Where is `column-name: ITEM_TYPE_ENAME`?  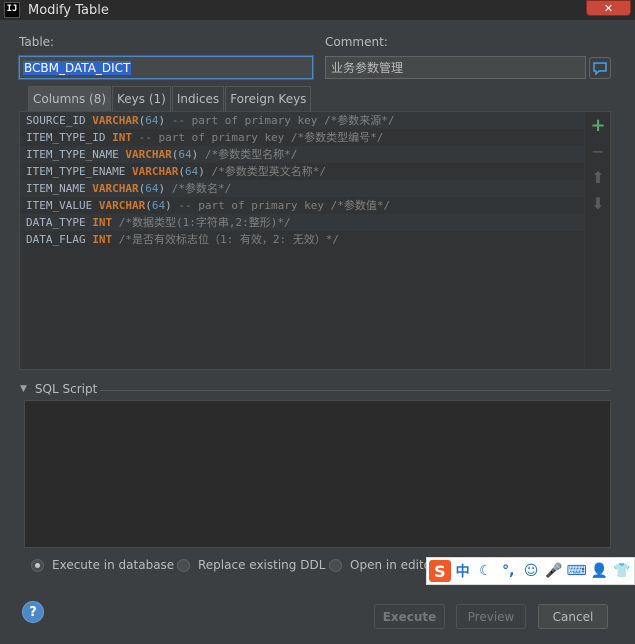
column-name: ITEM_TYPE_ENAME is located at coordinates (76, 171).